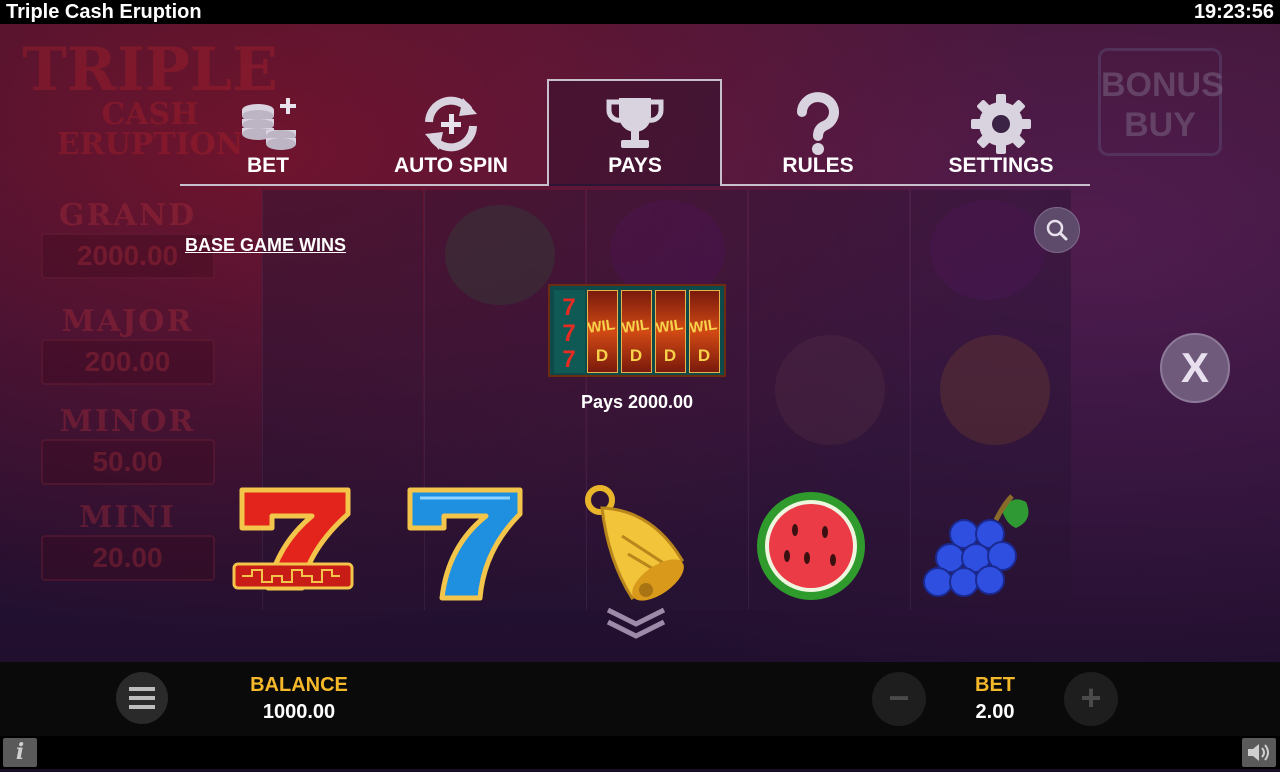 This screenshot has height=772, width=1280. I want to click on seven-stack-icon: 7 7 7, so click(568, 333).